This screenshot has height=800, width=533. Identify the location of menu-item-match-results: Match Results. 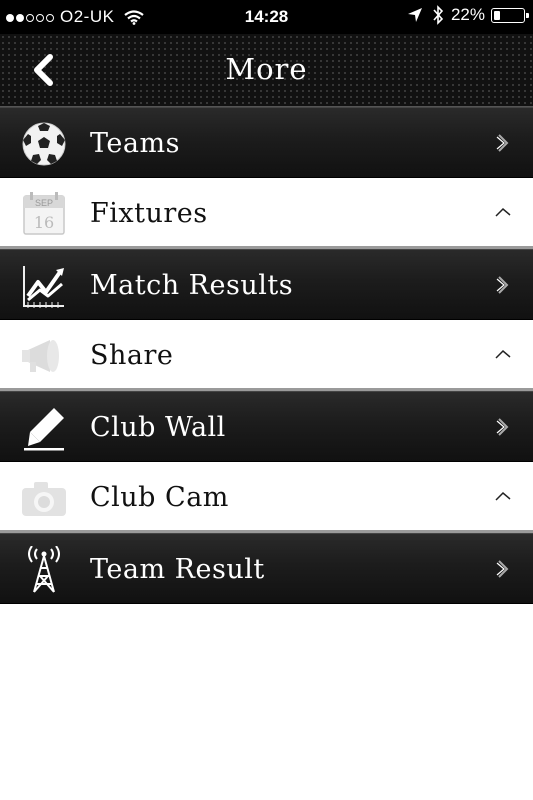
(266, 284).